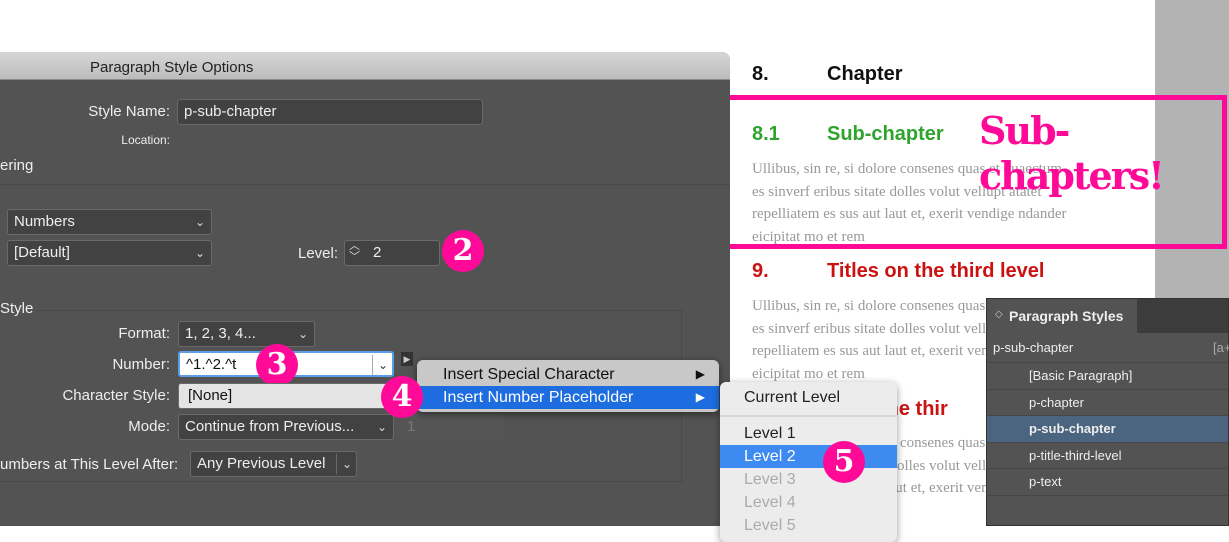  Describe the element at coordinates (760, 271) in the screenshot. I see `third-number: 9.` at that location.